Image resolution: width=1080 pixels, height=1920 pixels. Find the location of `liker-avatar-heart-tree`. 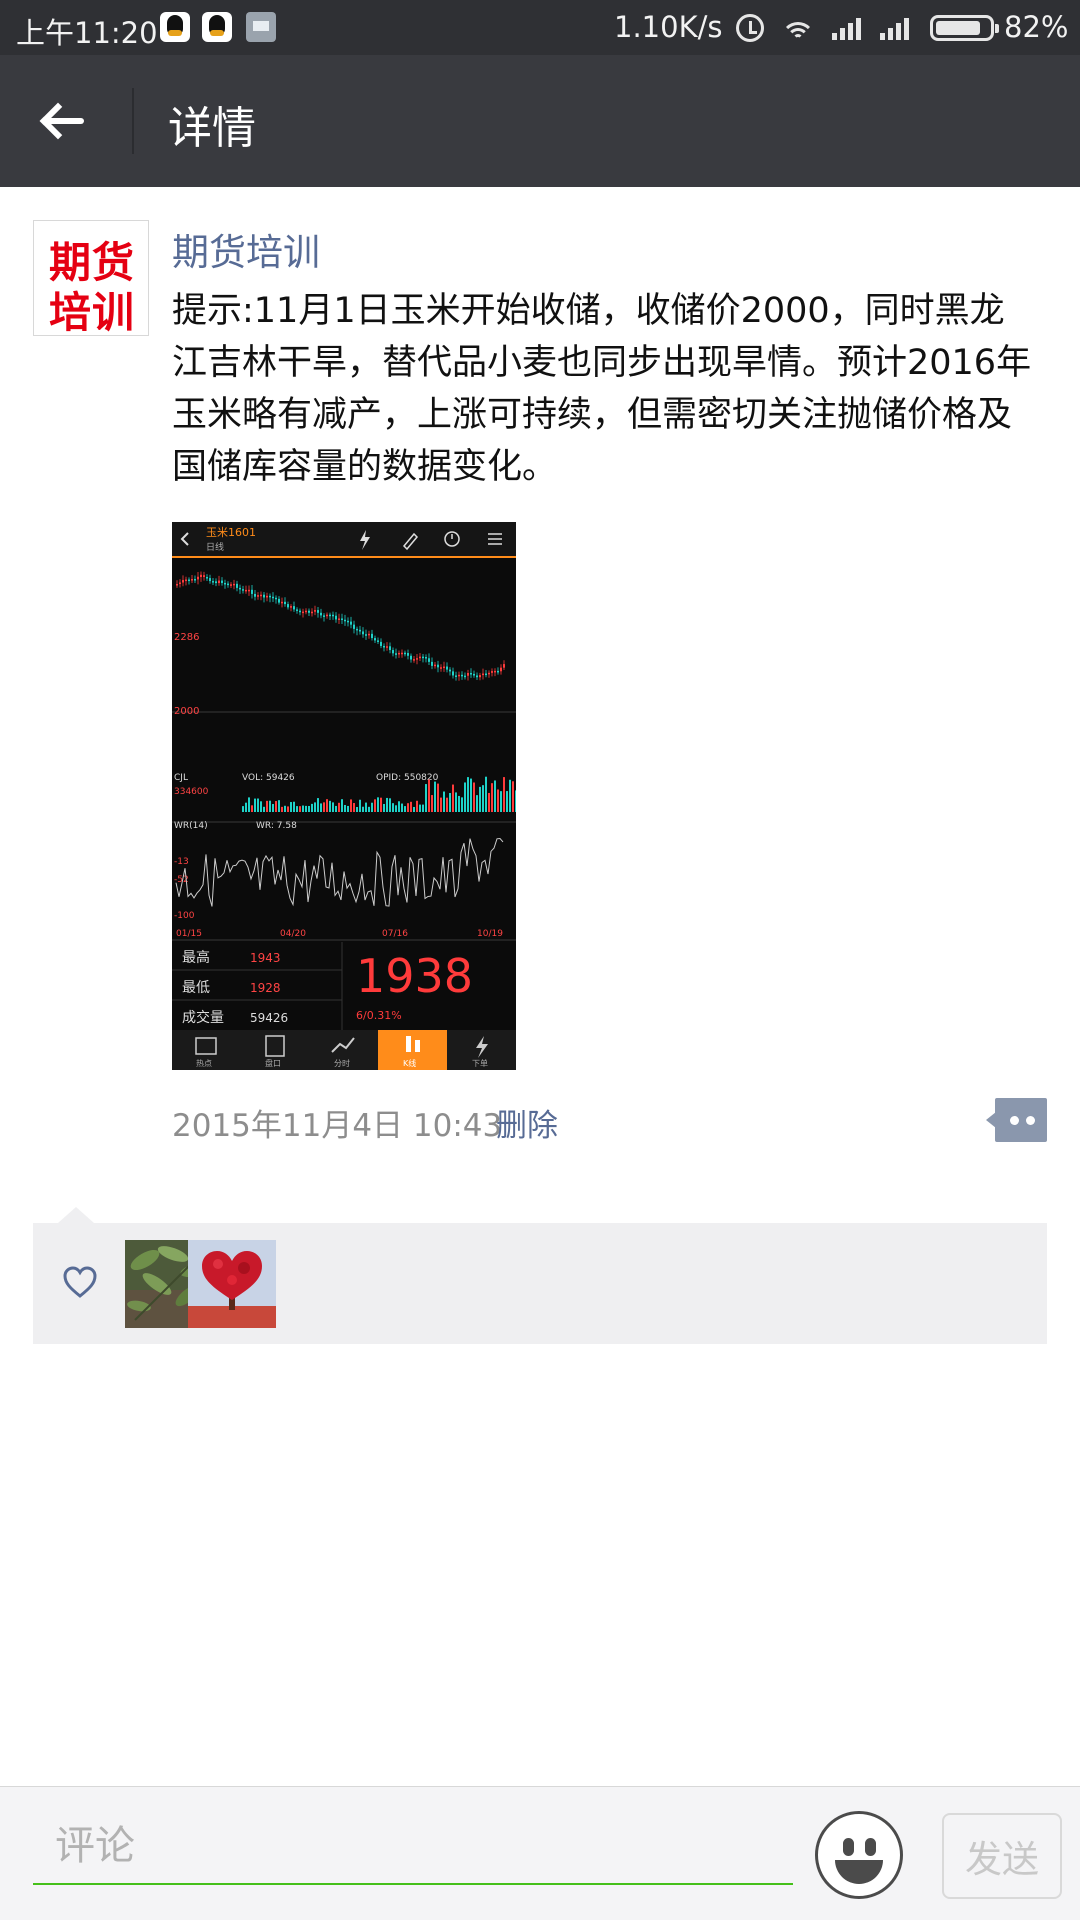

liker-avatar-heart-tree is located at coordinates (232, 1284).